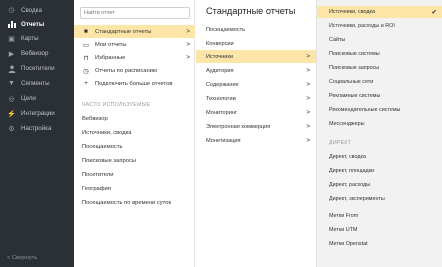  What do you see at coordinates (95, 119) in the screenshot?
I see `frequent-link: Вебвизор` at bounding box center [95, 119].